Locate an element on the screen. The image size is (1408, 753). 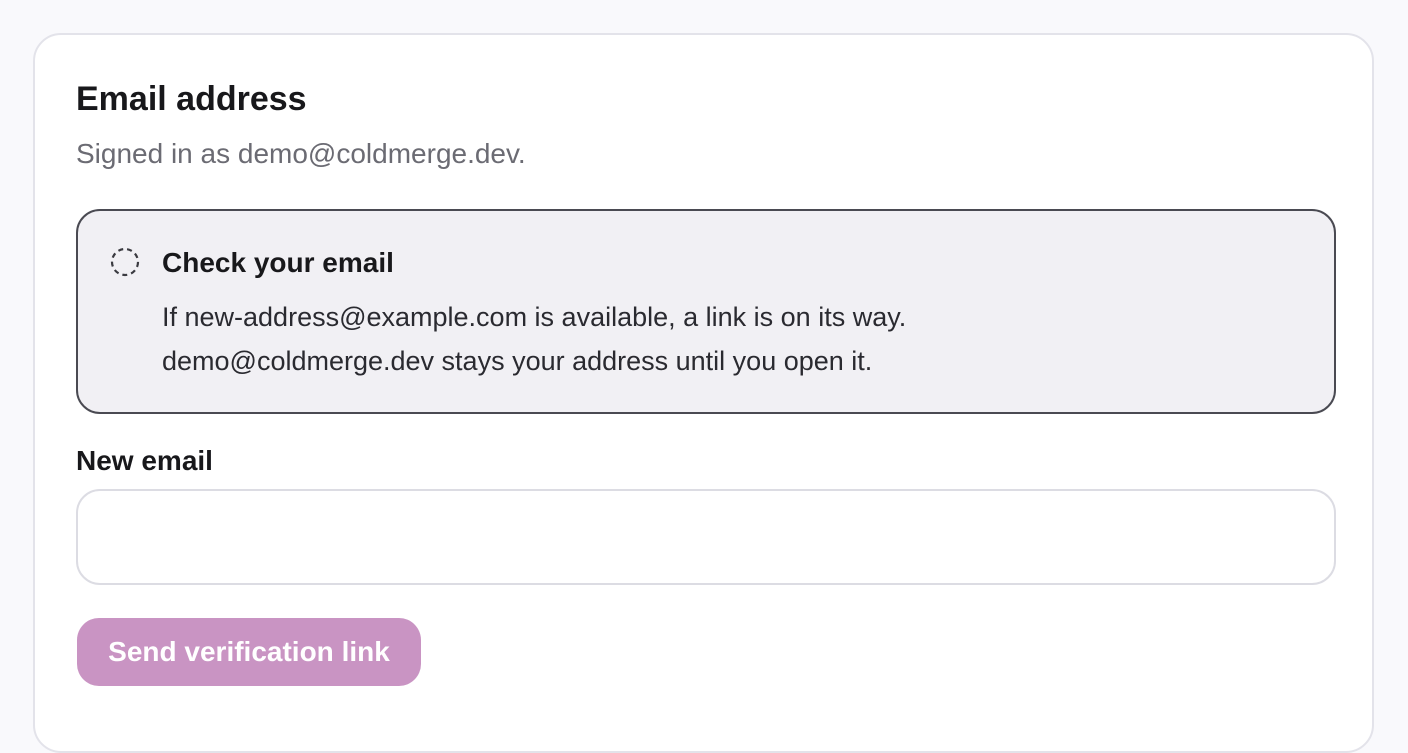
send-verification-link-button: Send verification link is located at coordinates (249, 652).